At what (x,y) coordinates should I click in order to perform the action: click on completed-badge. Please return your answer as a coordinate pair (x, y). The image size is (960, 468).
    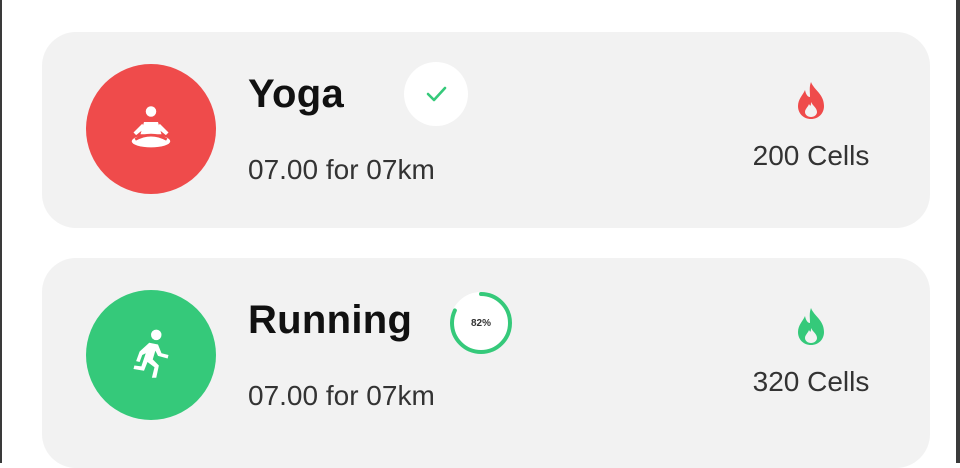
    Looking at the image, I should click on (436, 94).